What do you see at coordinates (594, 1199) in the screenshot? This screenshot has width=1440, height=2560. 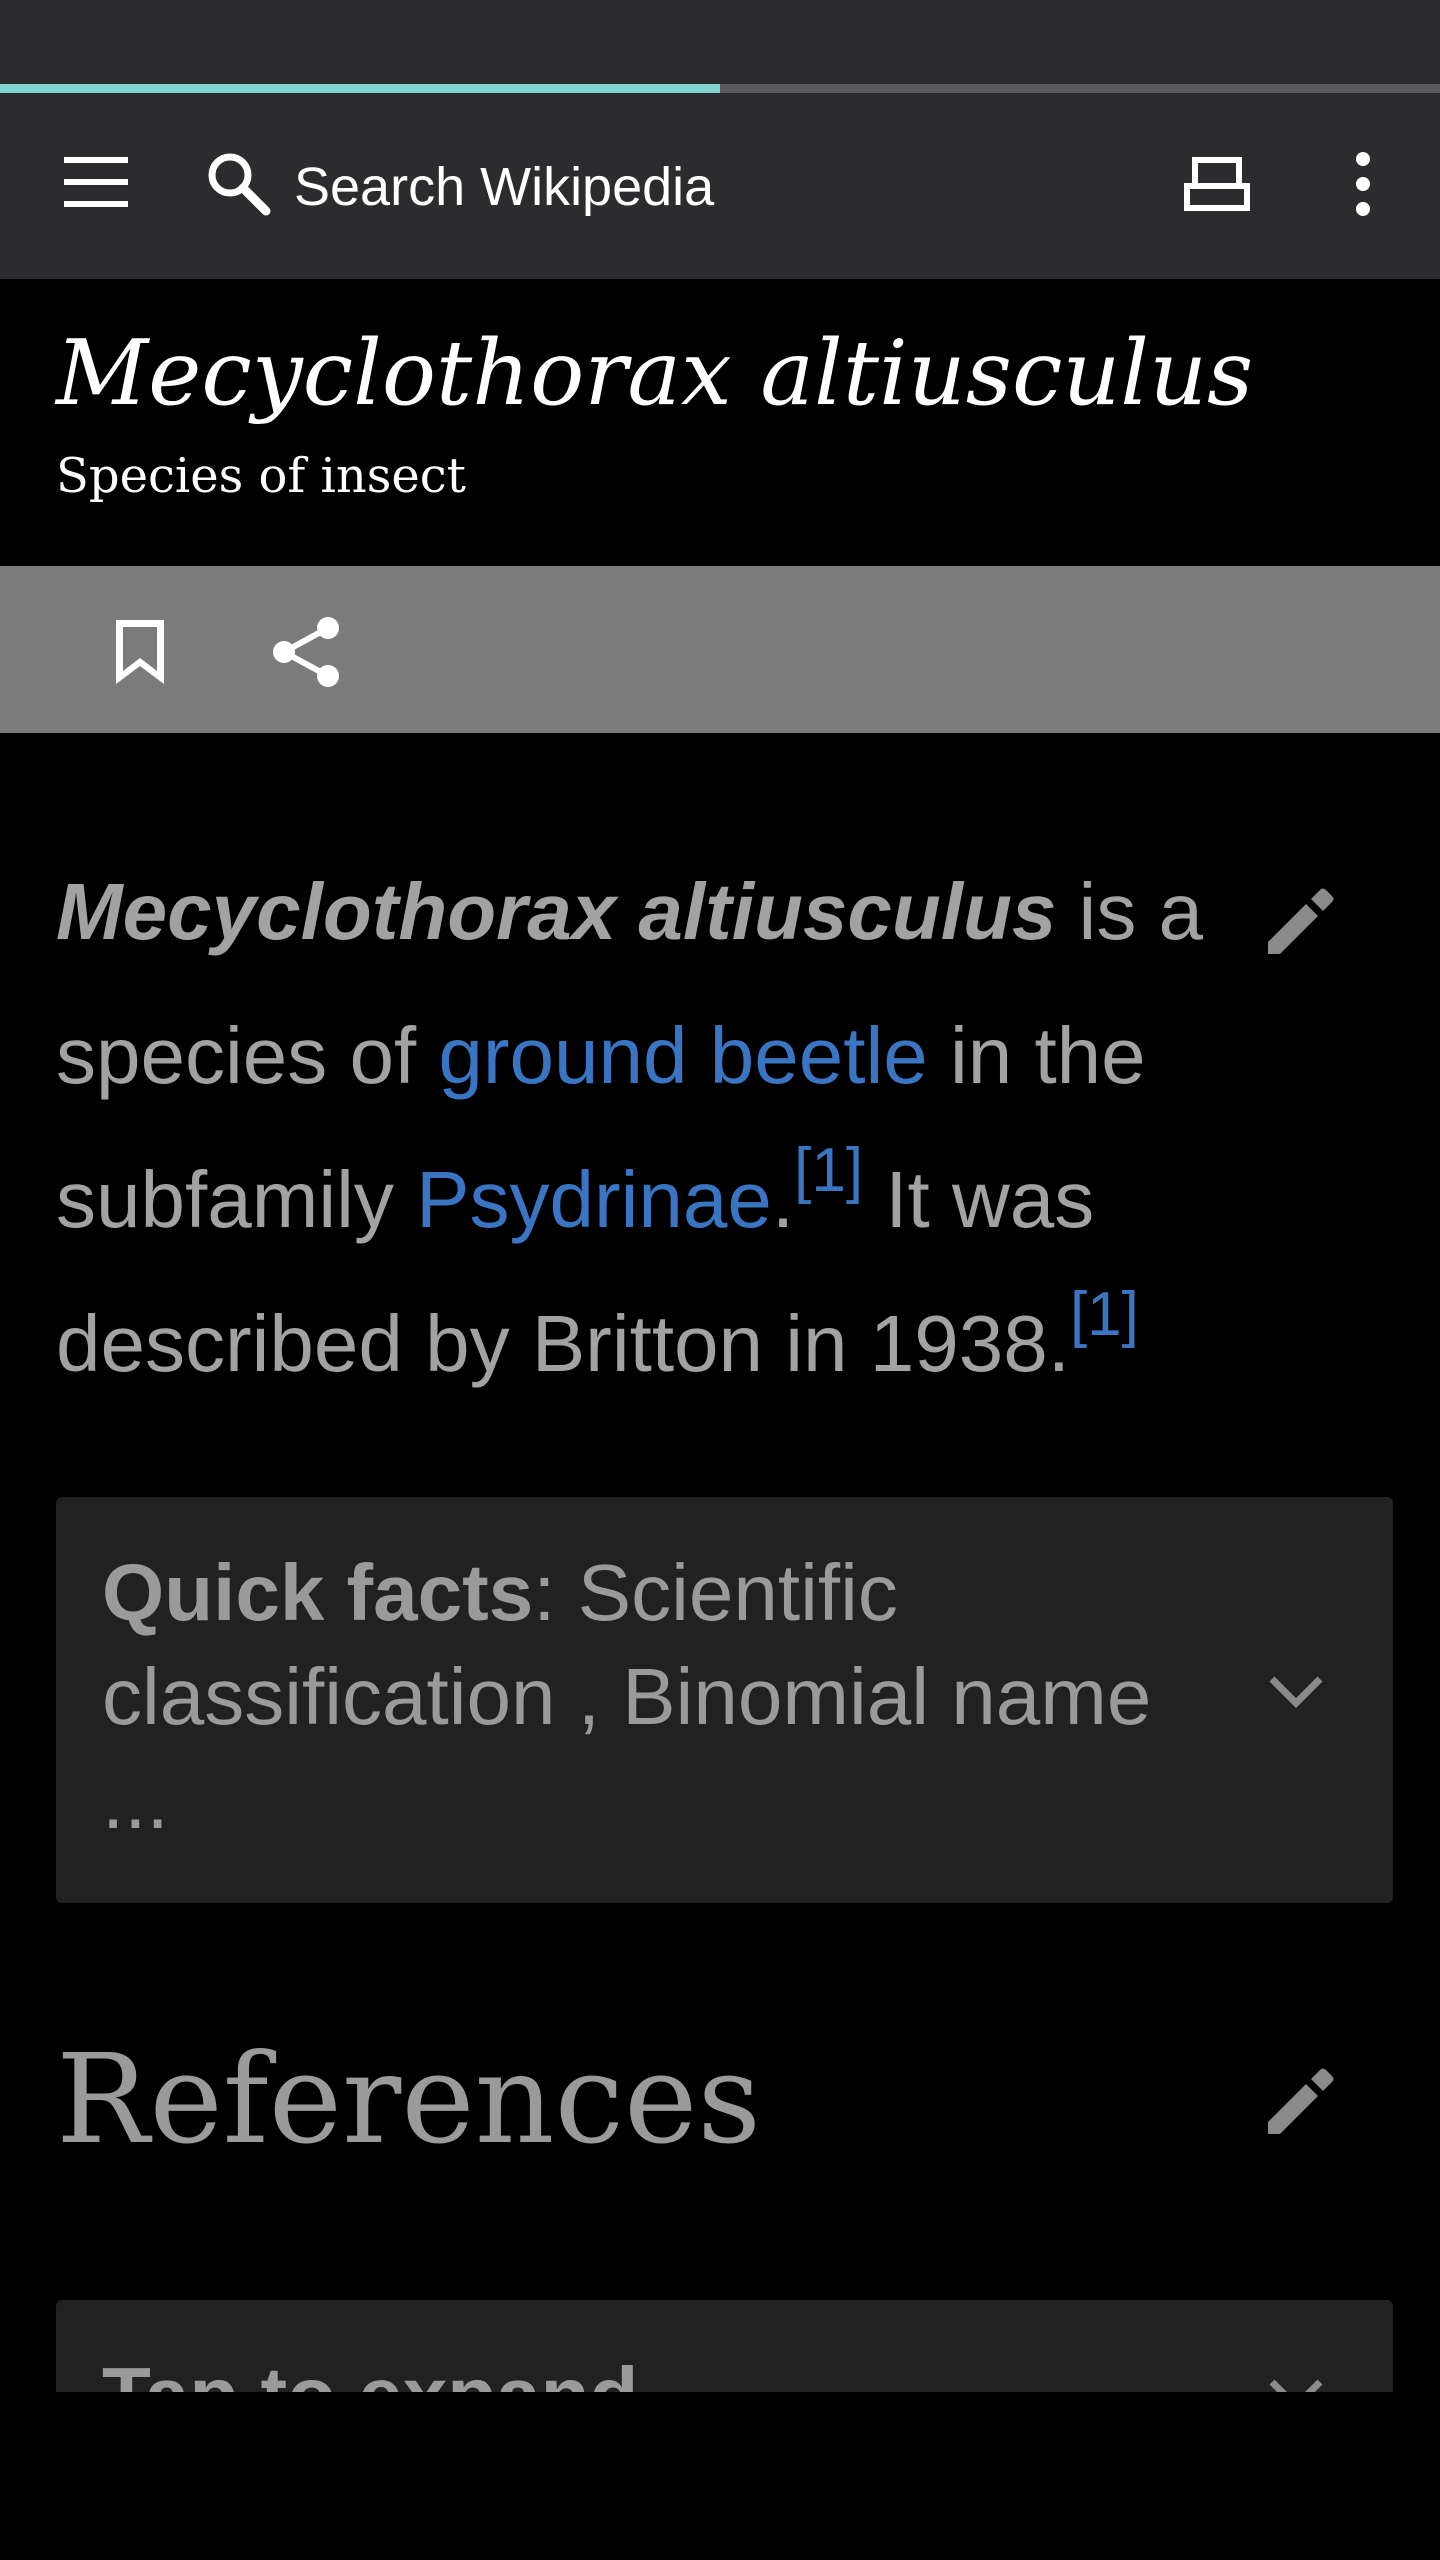 I see `psydrinae-link: Psydrinae` at bounding box center [594, 1199].